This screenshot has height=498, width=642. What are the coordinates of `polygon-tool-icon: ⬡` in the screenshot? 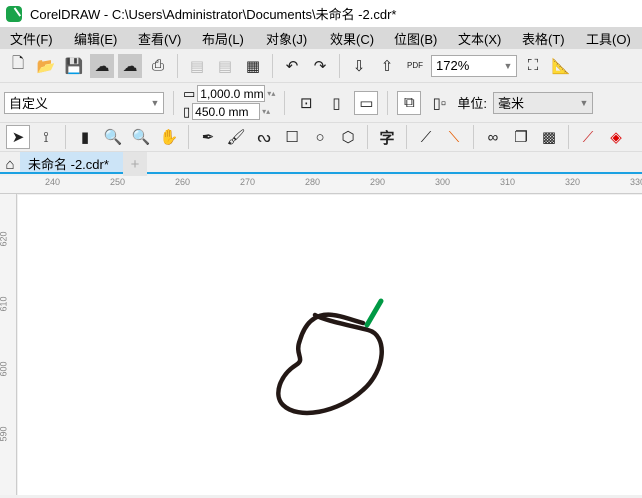 It's located at (348, 137).